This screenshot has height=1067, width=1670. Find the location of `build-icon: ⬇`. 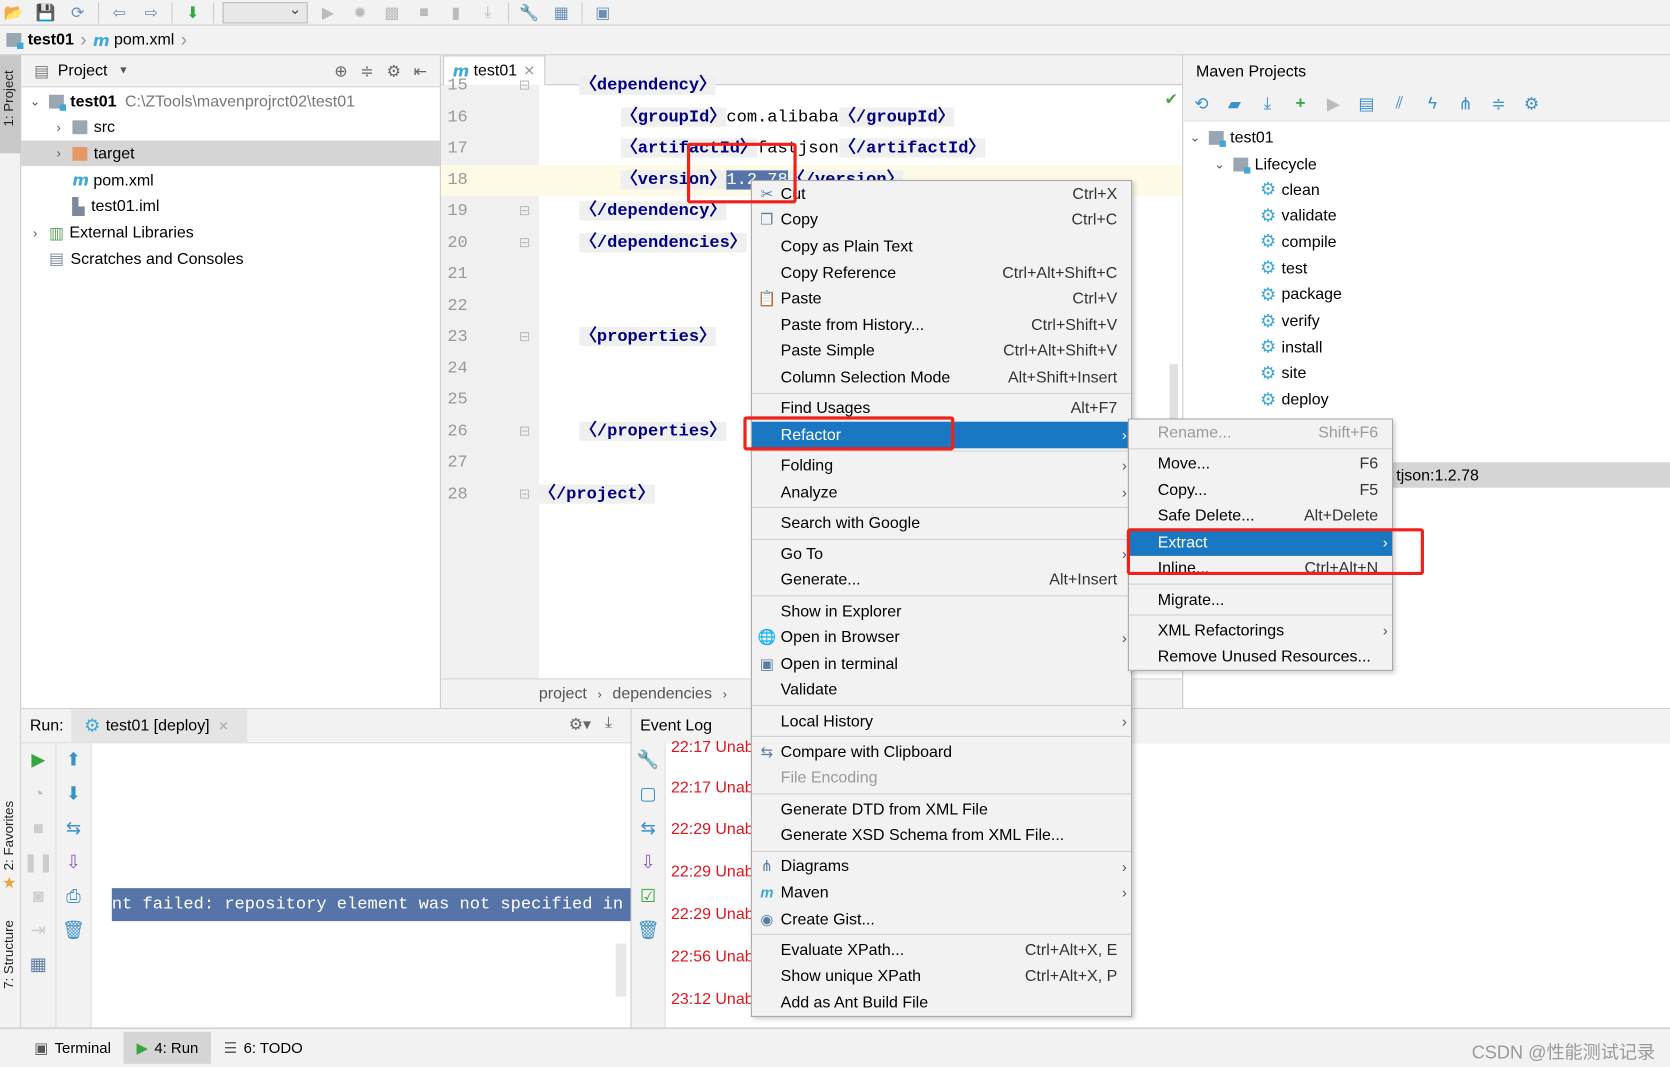

build-icon: ⬇ is located at coordinates (192, 12).